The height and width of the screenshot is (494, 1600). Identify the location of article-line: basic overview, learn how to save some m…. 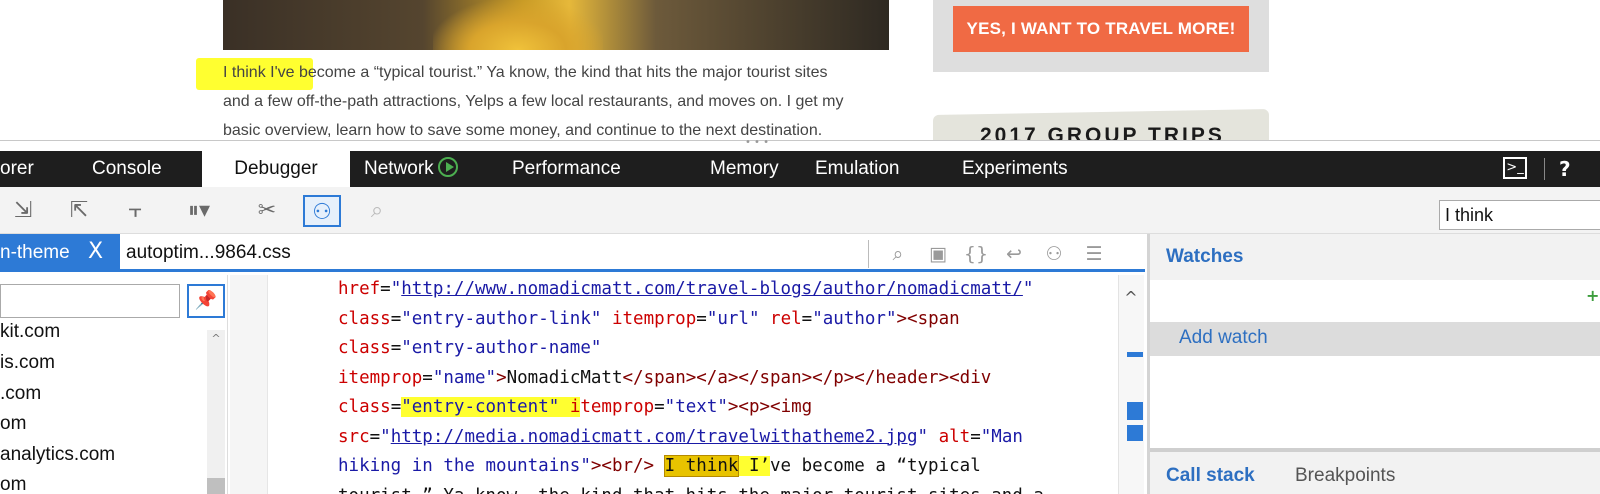
(523, 130).